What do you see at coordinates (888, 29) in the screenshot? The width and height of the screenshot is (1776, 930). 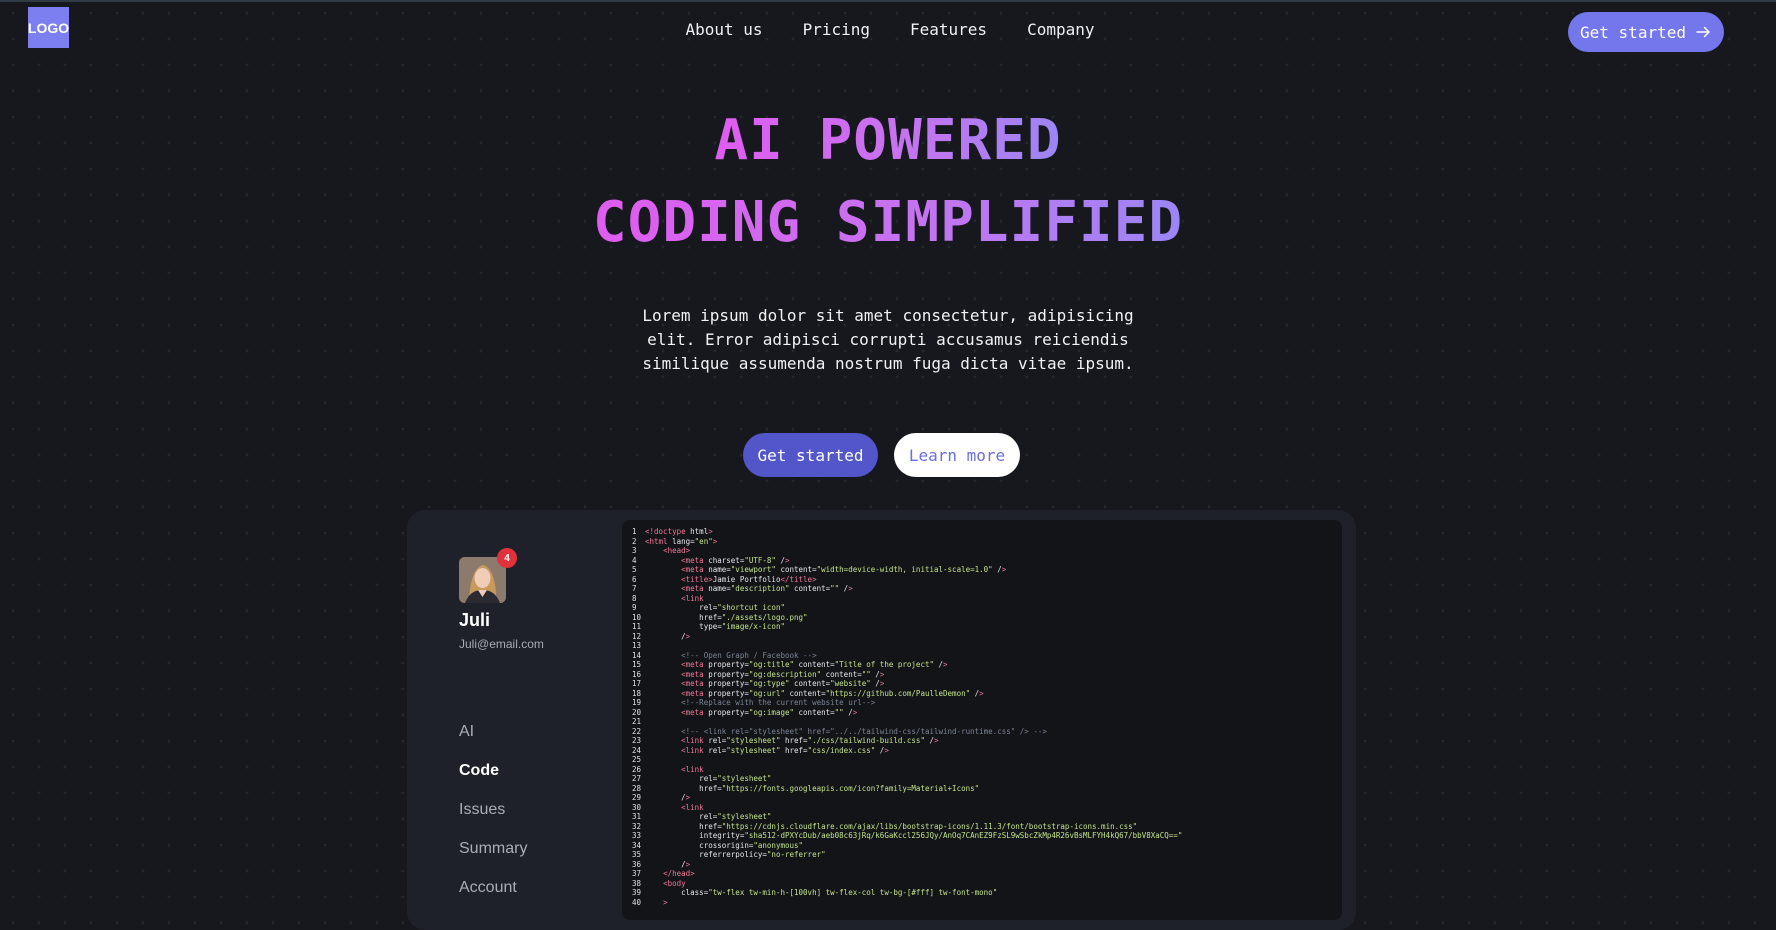 I see `main-nav: About us Pricing Features Company` at bounding box center [888, 29].